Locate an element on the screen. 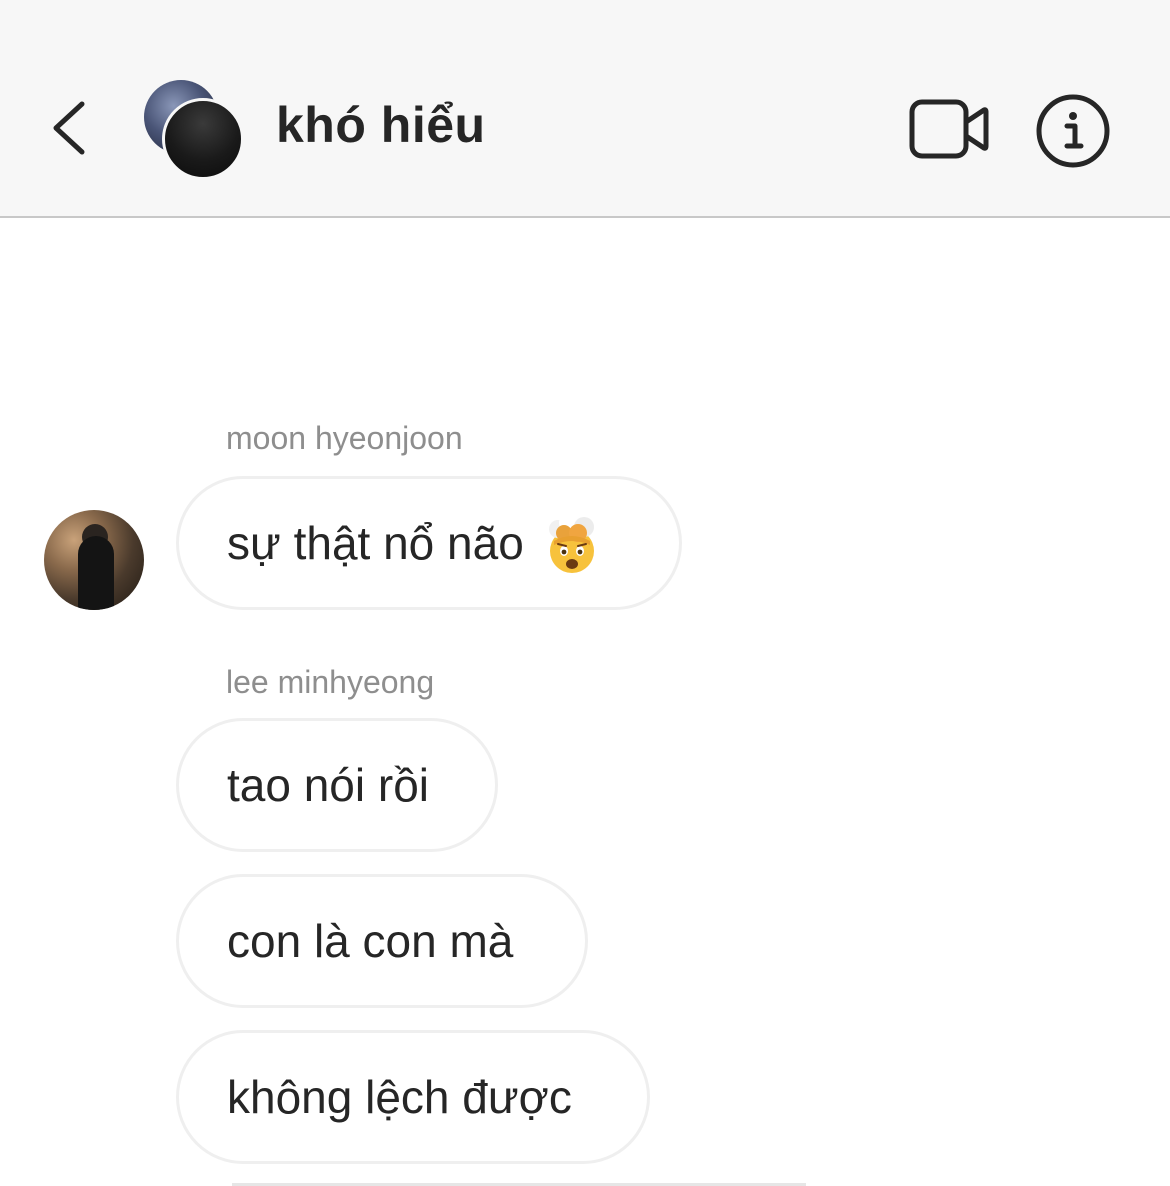 The width and height of the screenshot is (1170, 1186). avatar-photo-figure is located at coordinates (96, 573).